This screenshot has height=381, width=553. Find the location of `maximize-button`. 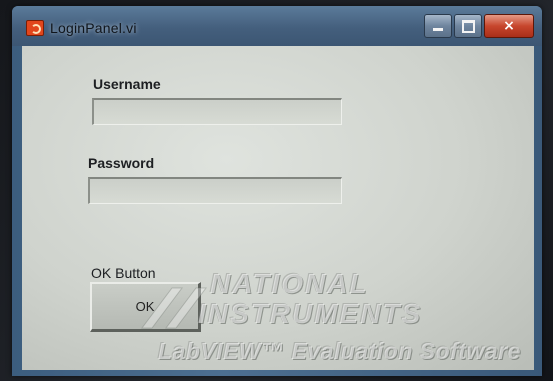

maximize-button is located at coordinates (468, 26).